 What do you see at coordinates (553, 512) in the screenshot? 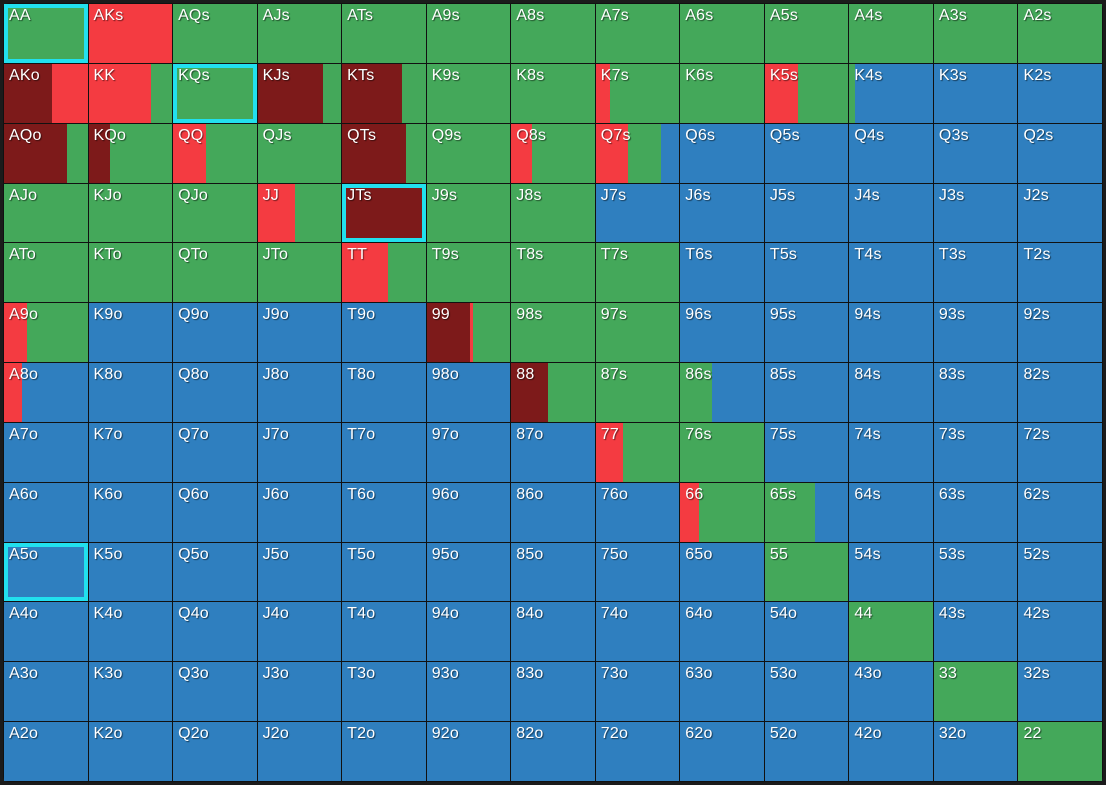
I see `hand-cell-86o: 86o` at bounding box center [553, 512].